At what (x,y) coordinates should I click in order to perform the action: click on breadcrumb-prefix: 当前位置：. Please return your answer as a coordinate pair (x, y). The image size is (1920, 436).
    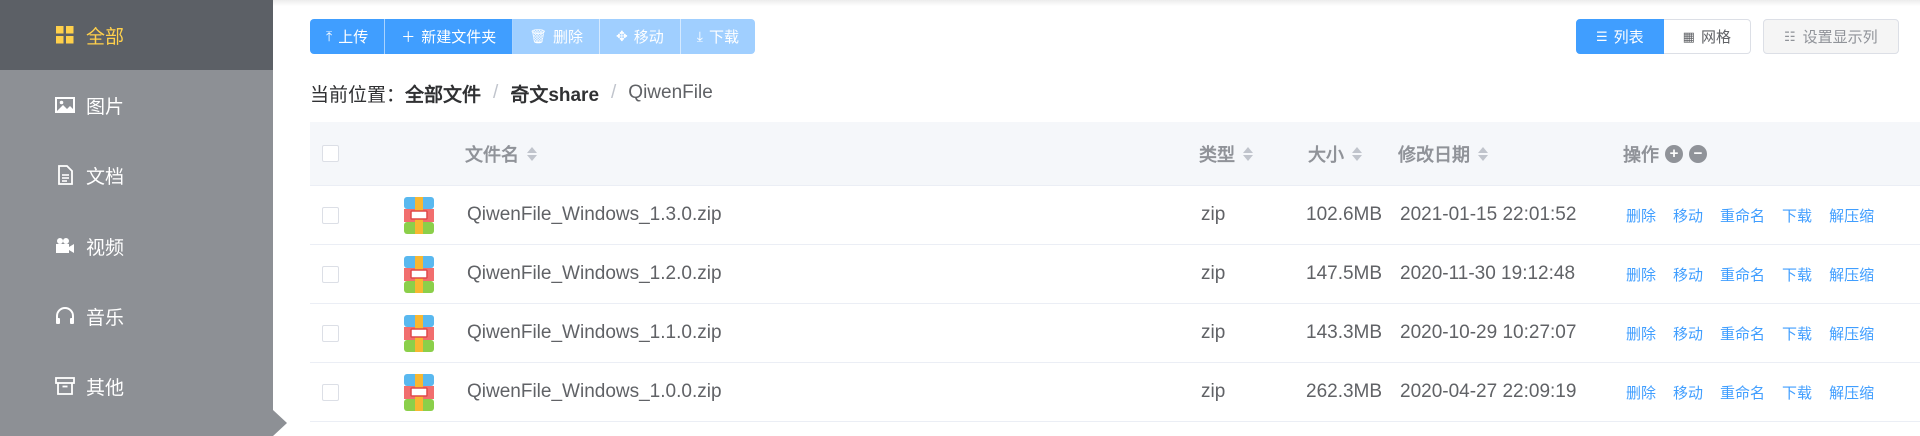
    Looking at the image, I should click on (358, 95).